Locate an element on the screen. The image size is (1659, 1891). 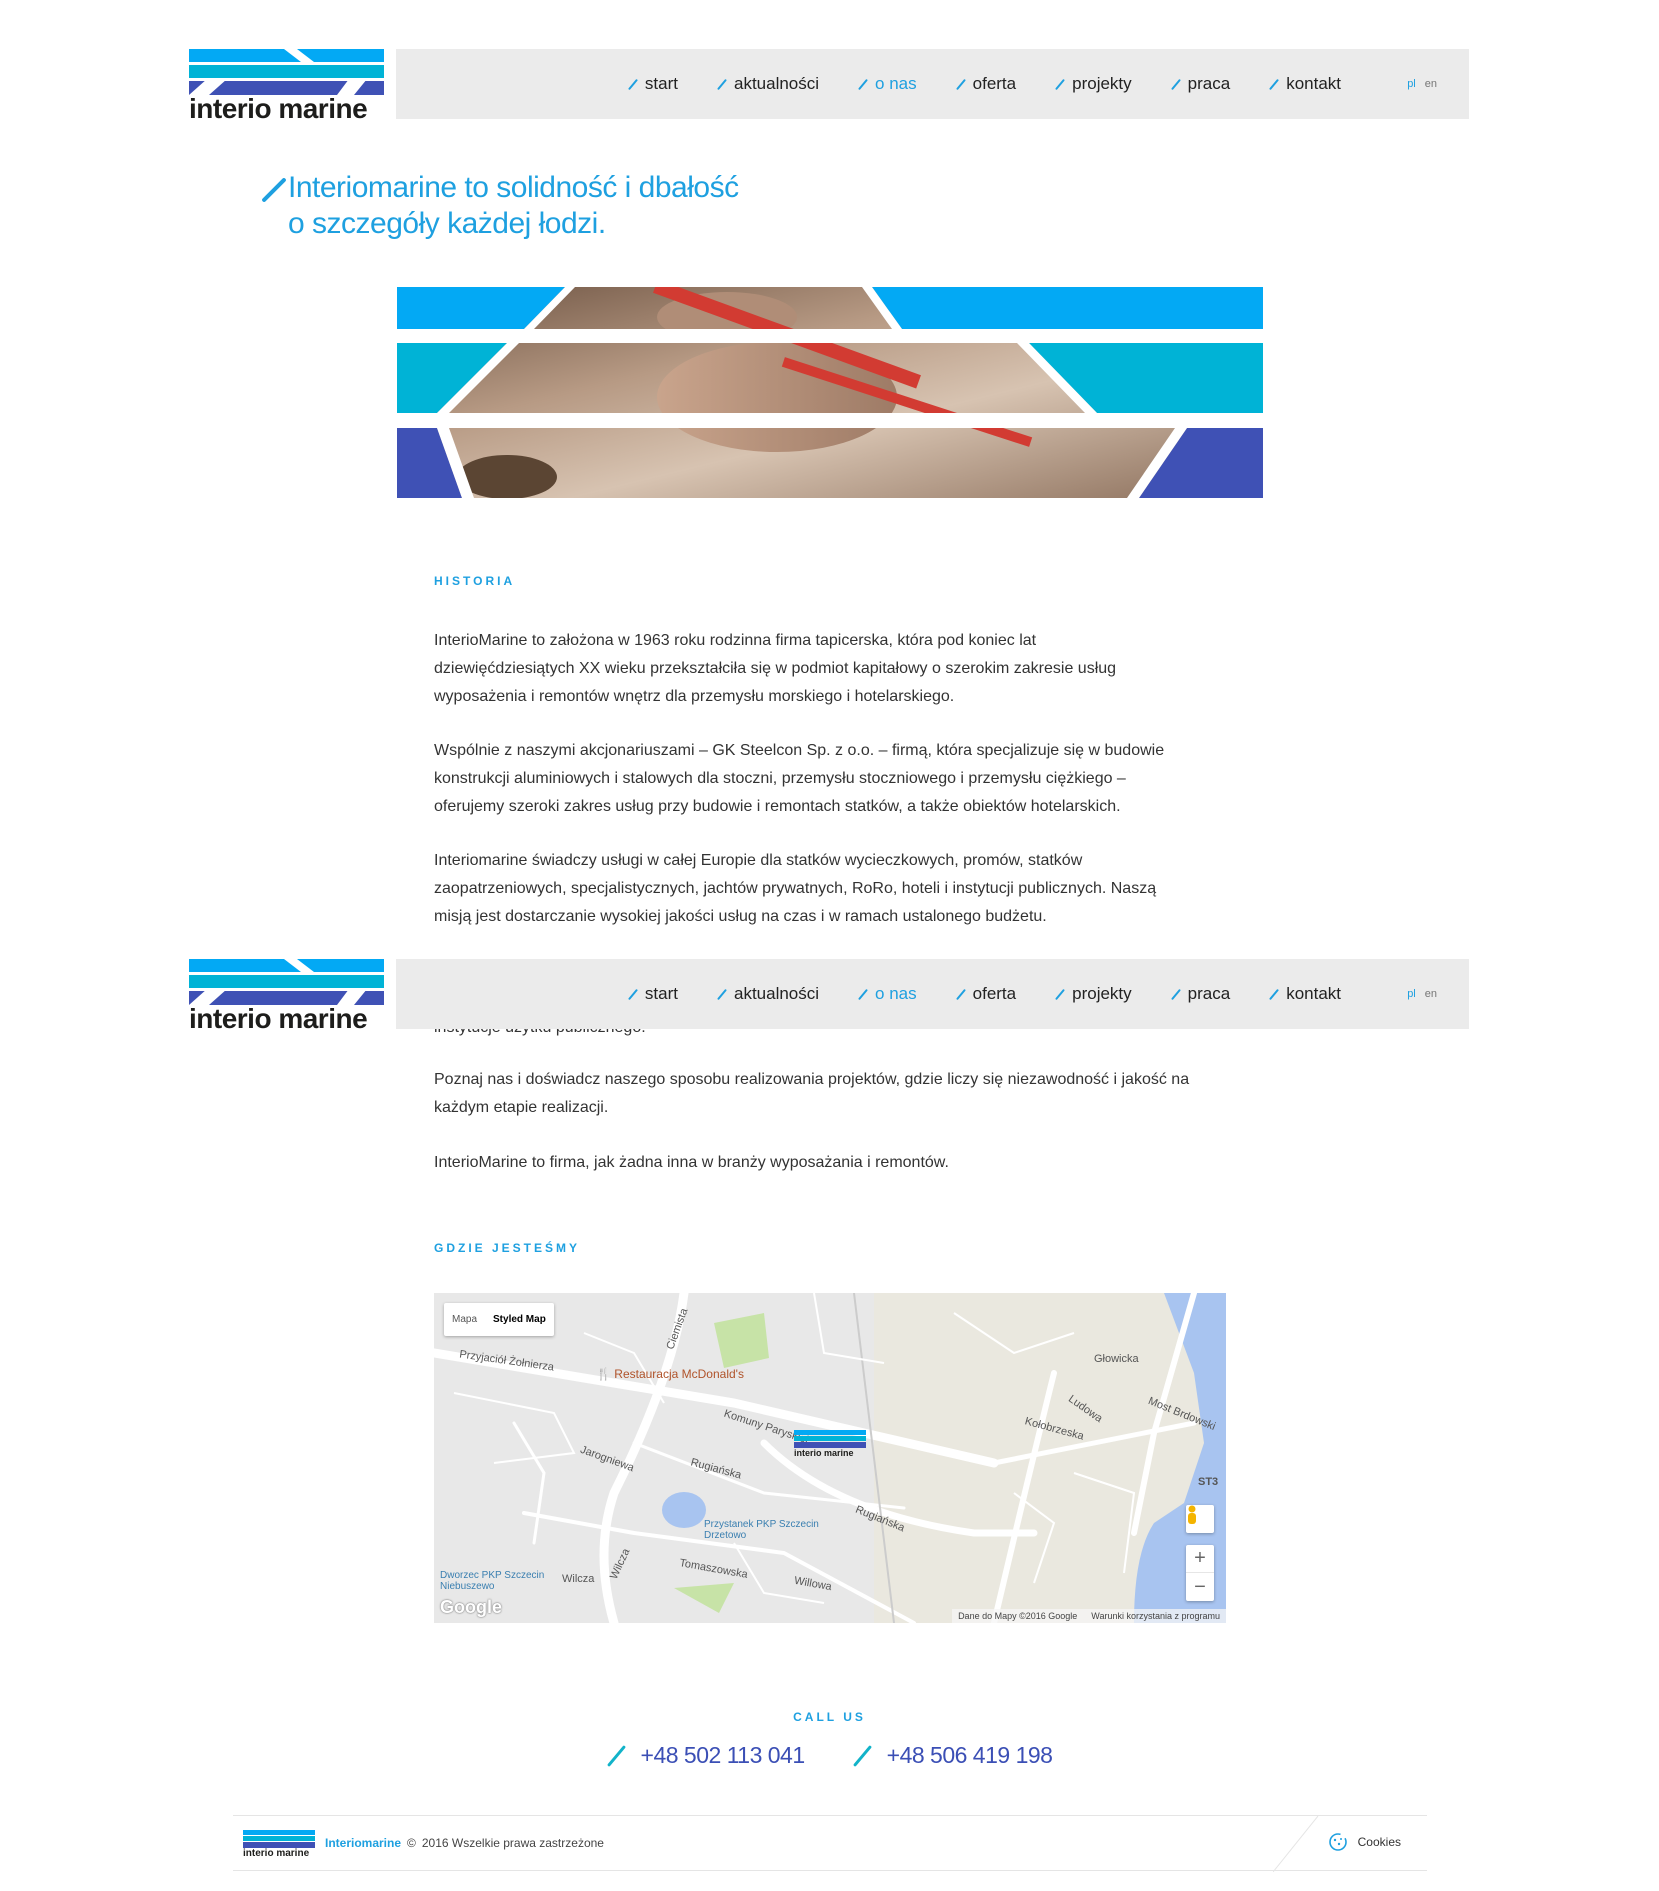
nav-label: o nas is located at coordinates (896, 993).